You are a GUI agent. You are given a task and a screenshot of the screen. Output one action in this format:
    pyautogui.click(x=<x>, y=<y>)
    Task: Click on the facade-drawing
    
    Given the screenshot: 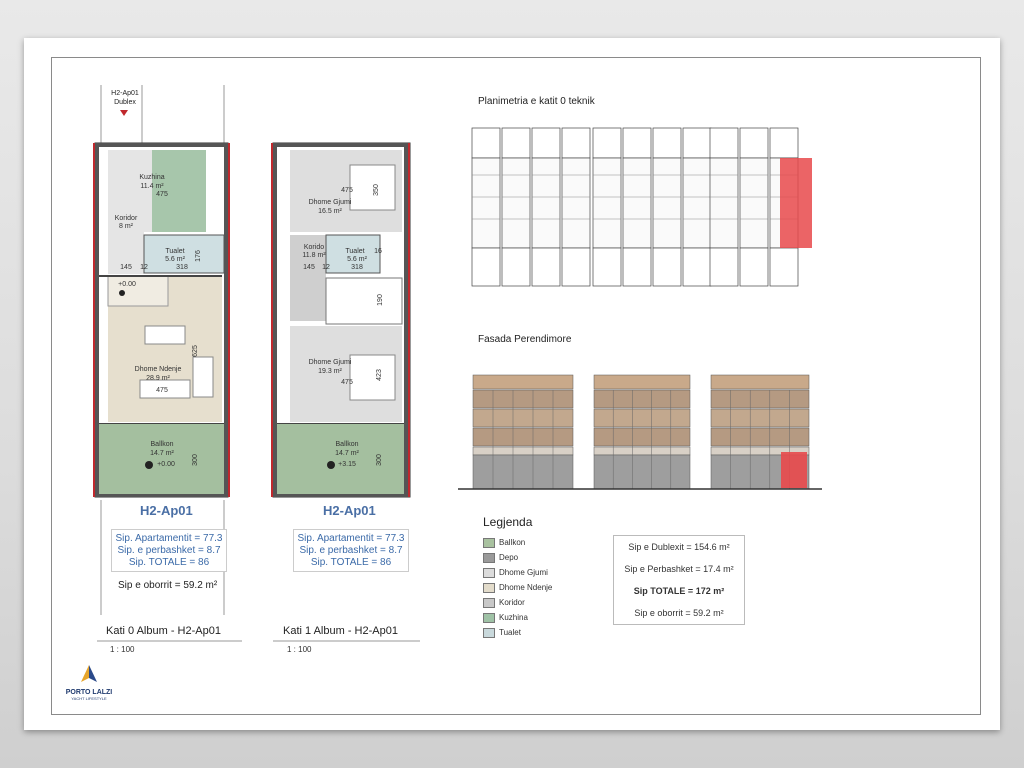 What is the action you would take?
    pyautogui.click(x=640, y=432)
    